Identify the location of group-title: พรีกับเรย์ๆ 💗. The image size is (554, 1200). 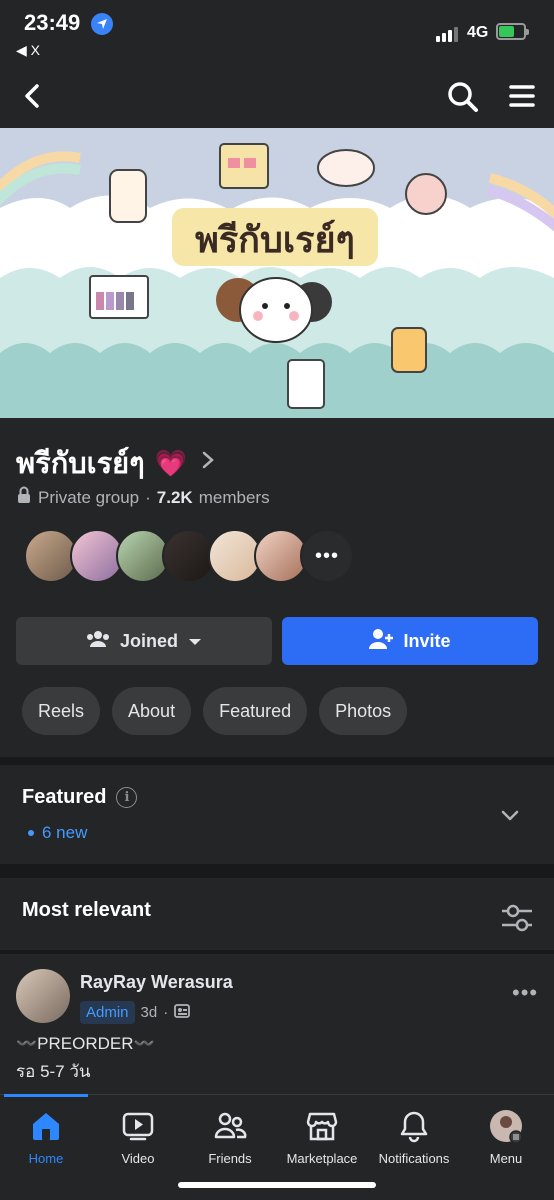
(115, 463).